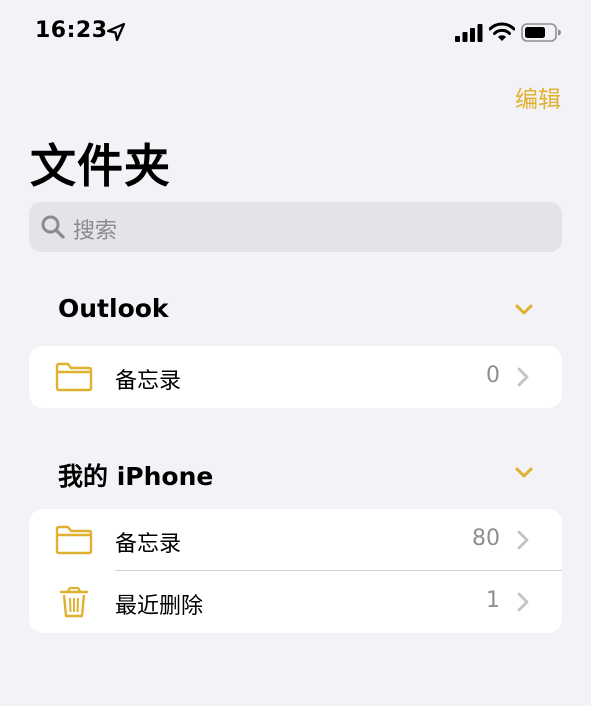  I want to click on page-title: 文件夹, so click(100, 166).